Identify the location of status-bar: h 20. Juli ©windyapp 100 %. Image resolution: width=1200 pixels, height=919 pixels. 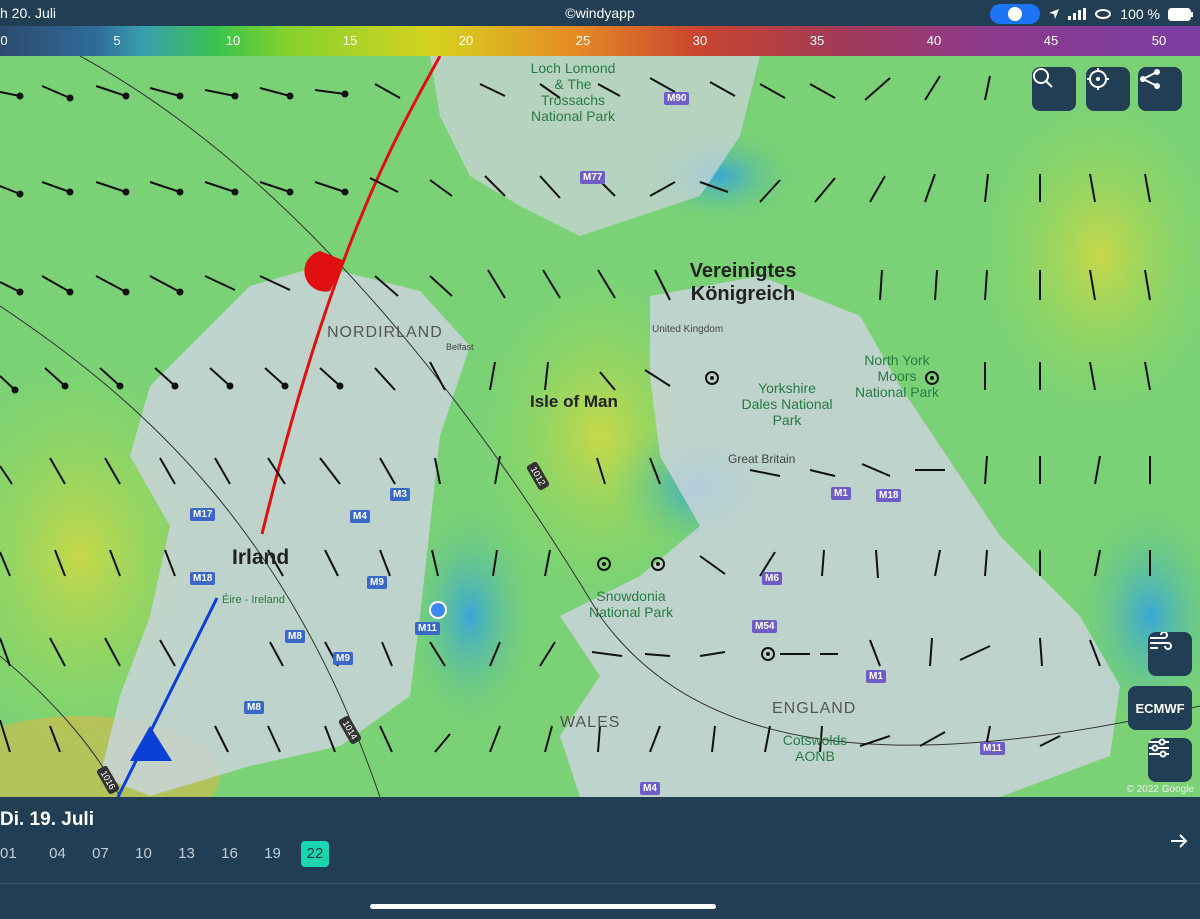
(600, 13).